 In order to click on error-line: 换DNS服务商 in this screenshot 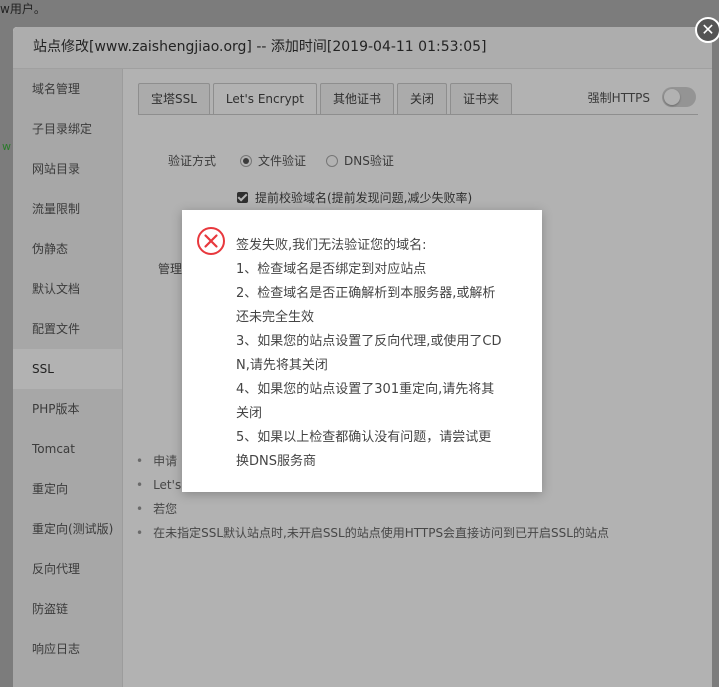, I will do `click(276, 461)`.